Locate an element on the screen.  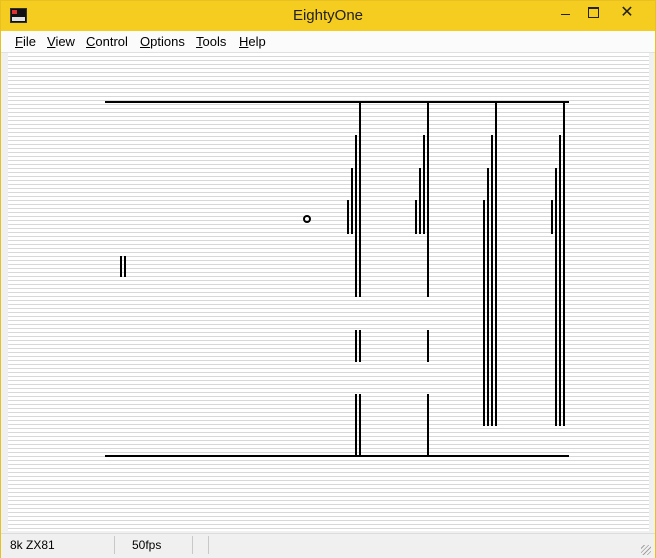
status-bar: 8k ZX81 50fps is located at coordinates (328, 545).